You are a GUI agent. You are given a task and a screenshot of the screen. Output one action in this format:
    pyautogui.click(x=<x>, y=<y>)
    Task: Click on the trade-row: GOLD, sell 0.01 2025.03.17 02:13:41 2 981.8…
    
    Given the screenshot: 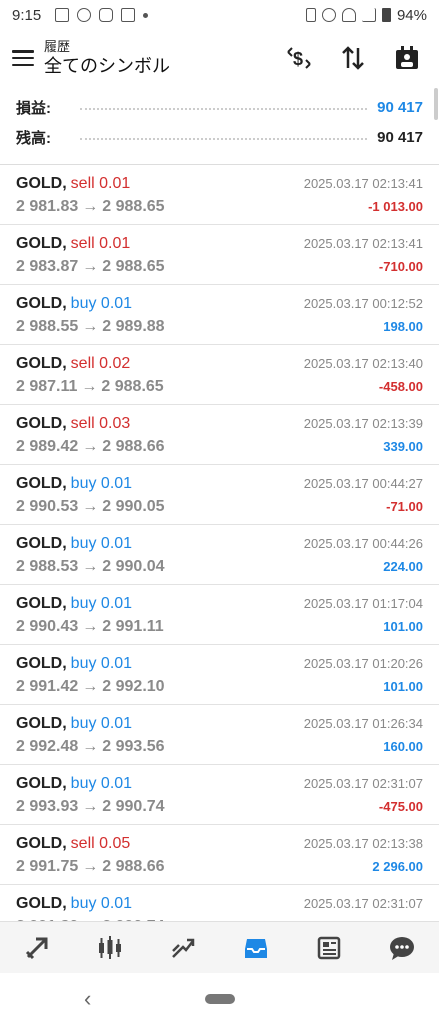 What is the action you would take?
    pyautogui.click(x=219, y=195)
    